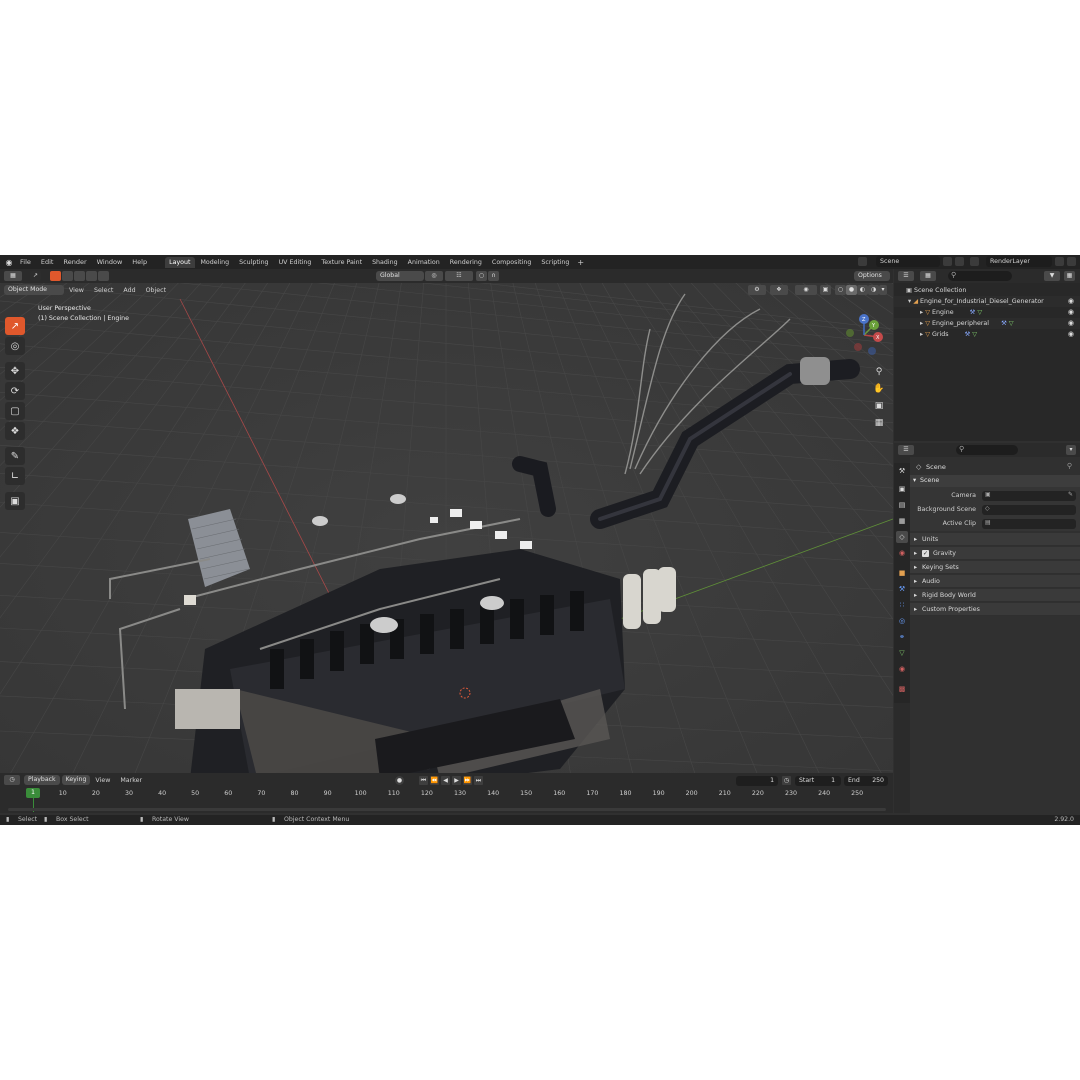  I want to click on outliner-row-engine: ▸ ▽ Engine ⚒ ▽ ◉, so click(987, 312).